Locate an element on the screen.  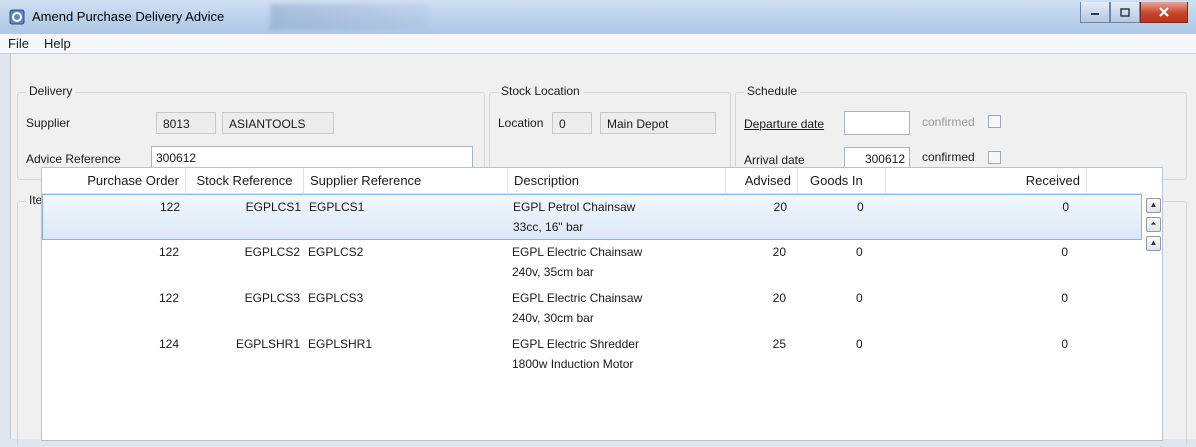
maximize-icon is located at coordinates (1125, 12).